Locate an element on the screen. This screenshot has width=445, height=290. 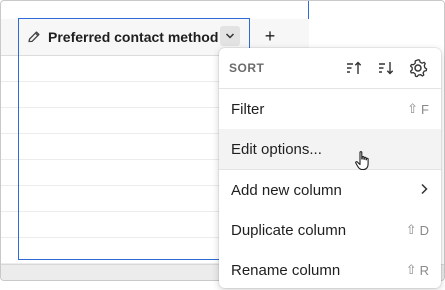
sort-ascending-icon is located at coordinates (354, 68).